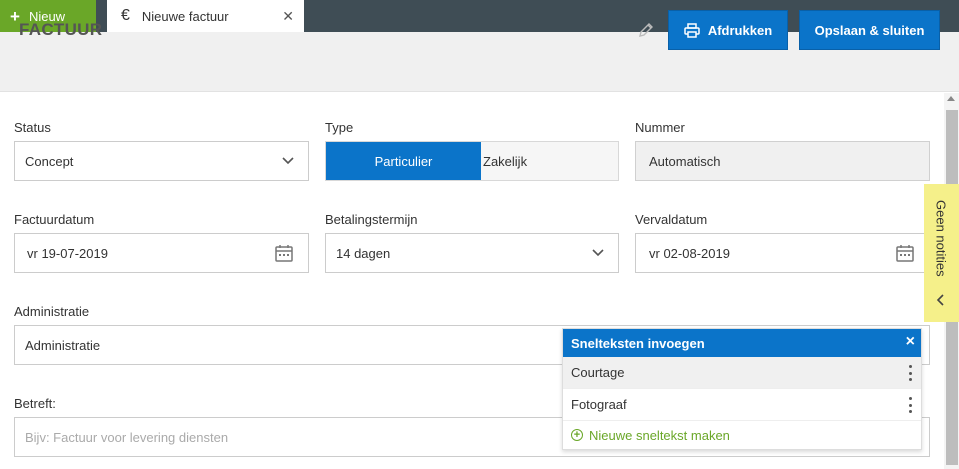 The image size is (959, 469). Describe the element at coordinates (692, 30) in the screenshot. I see `printer-icon` at that location.